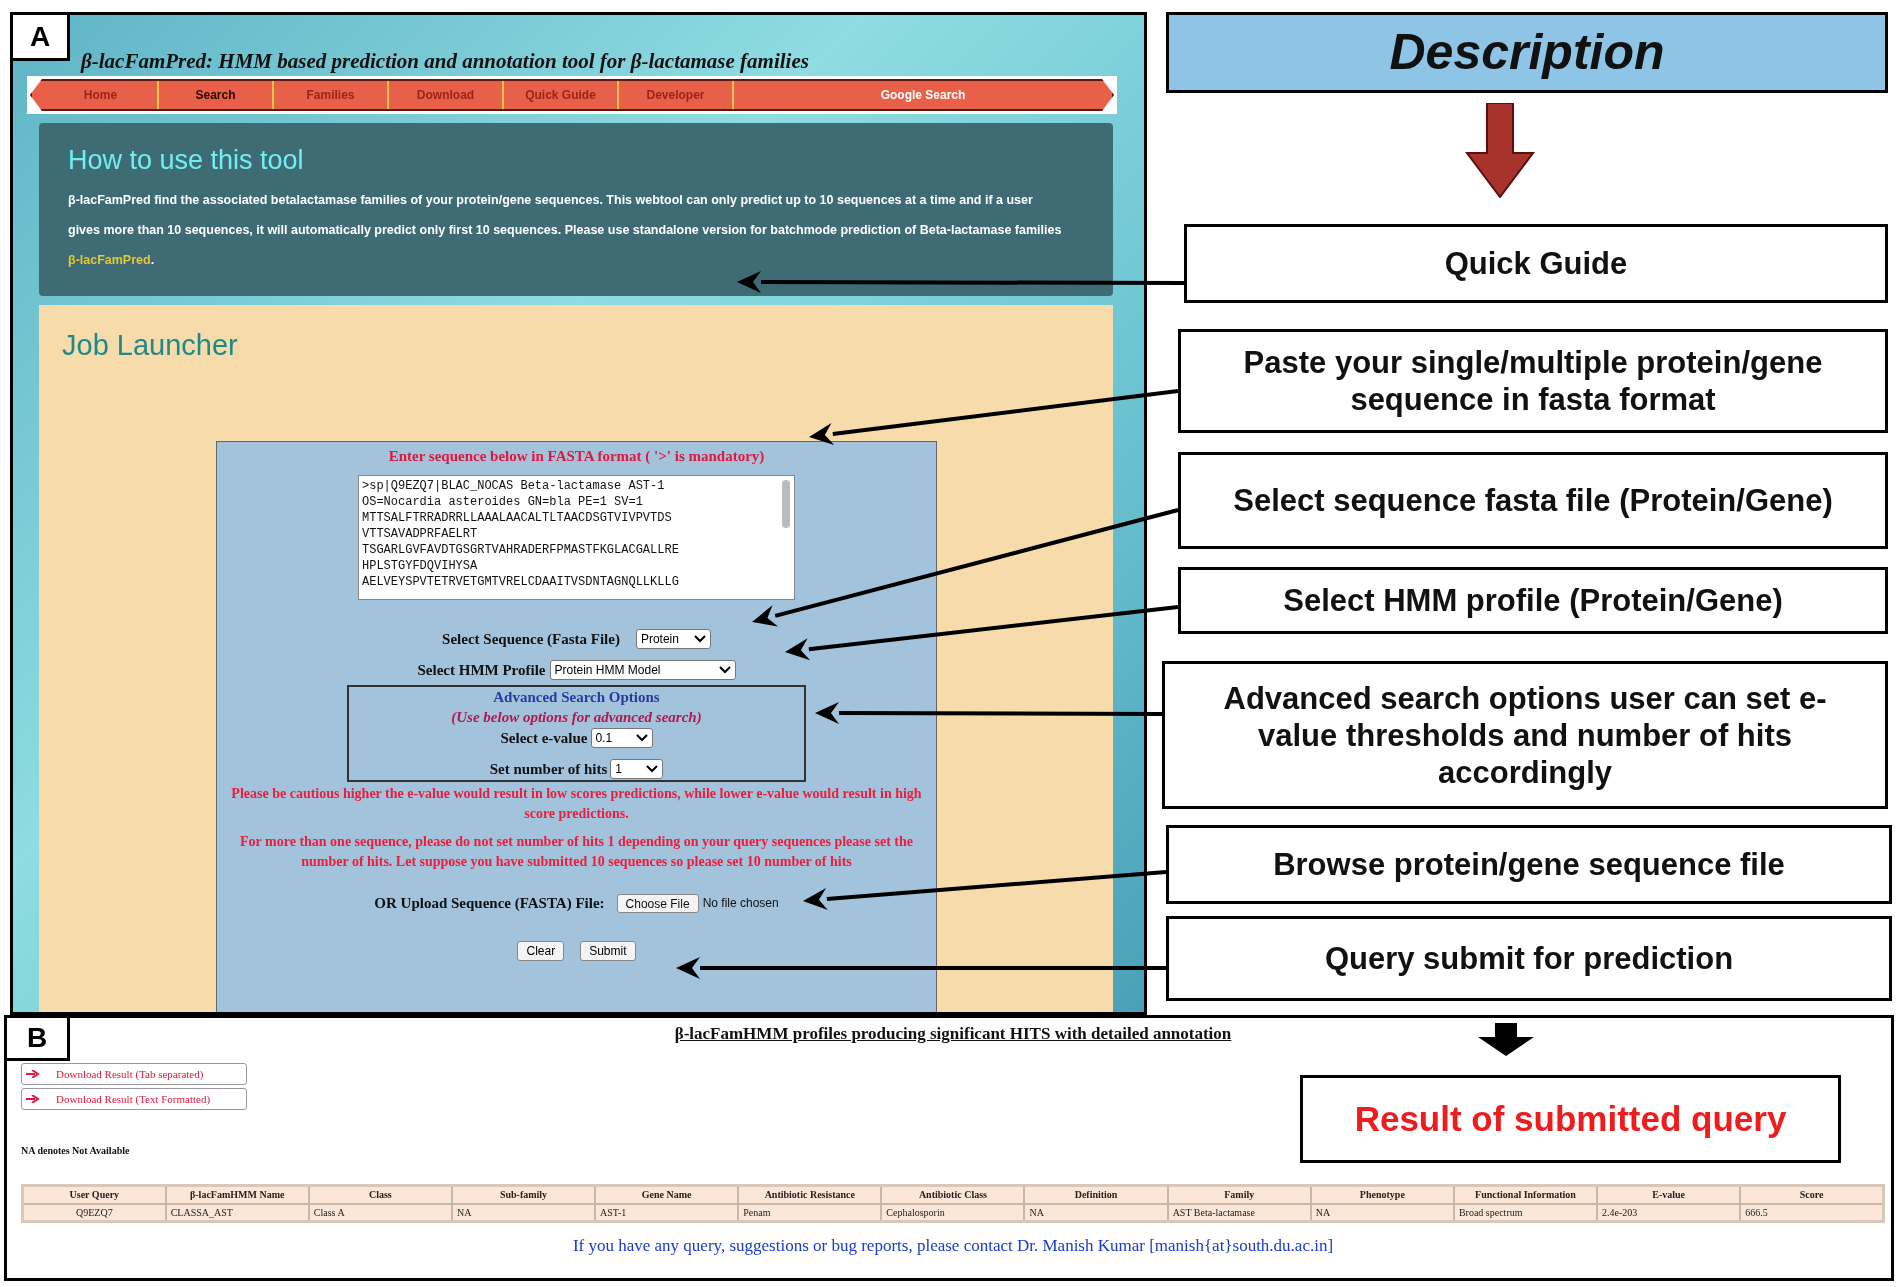 The width and height of the screenshot is (1904, 1287). Describe the element at coordinates (380, 1194) in the screenshot. I see `column-header: Class` at that location.